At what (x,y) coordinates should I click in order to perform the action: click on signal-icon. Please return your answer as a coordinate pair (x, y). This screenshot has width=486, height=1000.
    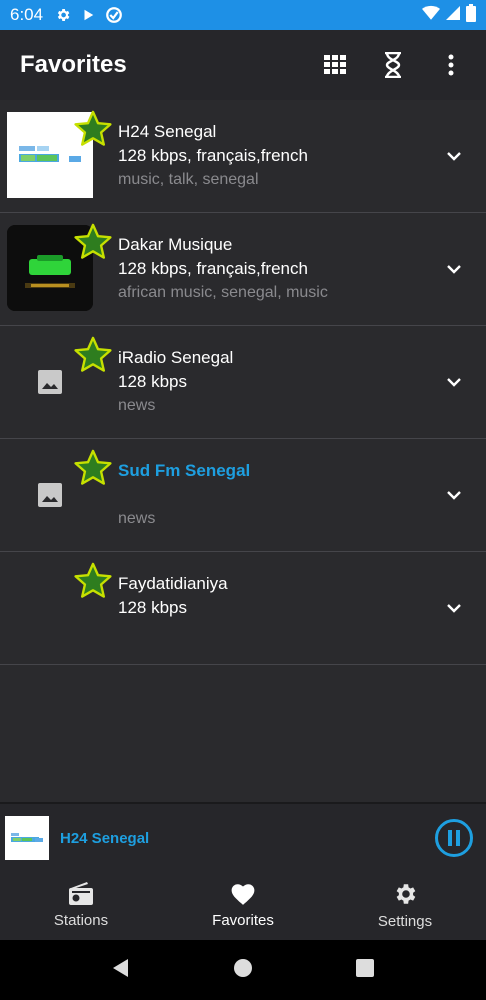
    Looking at the image, I should click on (453, 15).